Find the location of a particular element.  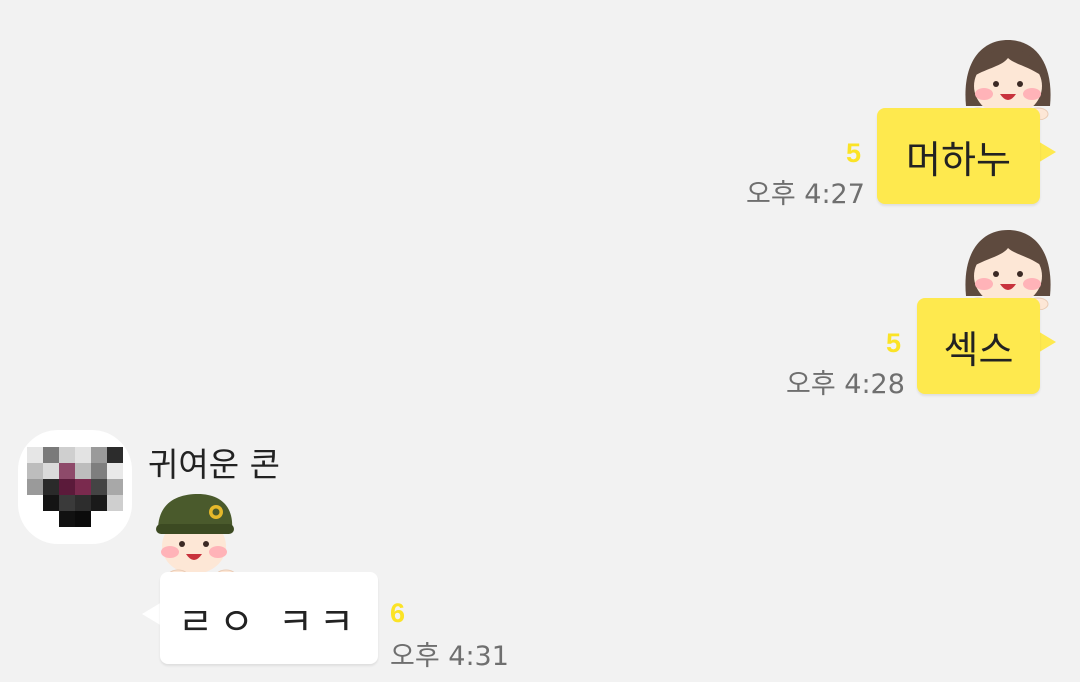

message-bubble: ㄹㅇ ㅋㅋ is located at coordinates (269, 618).